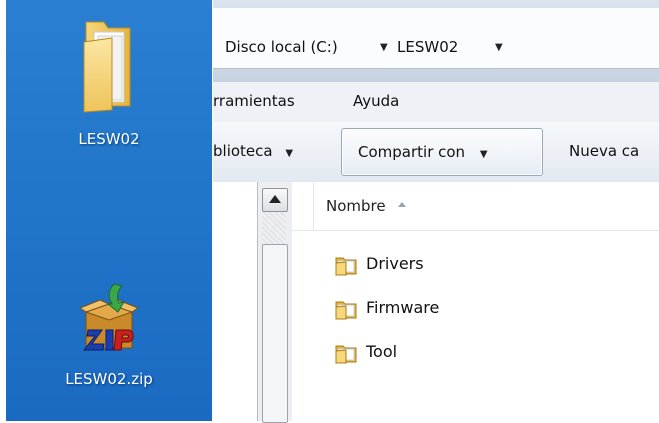 The height and width of the screenshot is (423, 659). Describe the element at coordinates (412, 152) in the screenshot. I see `button-label: Compartir con` at that location.